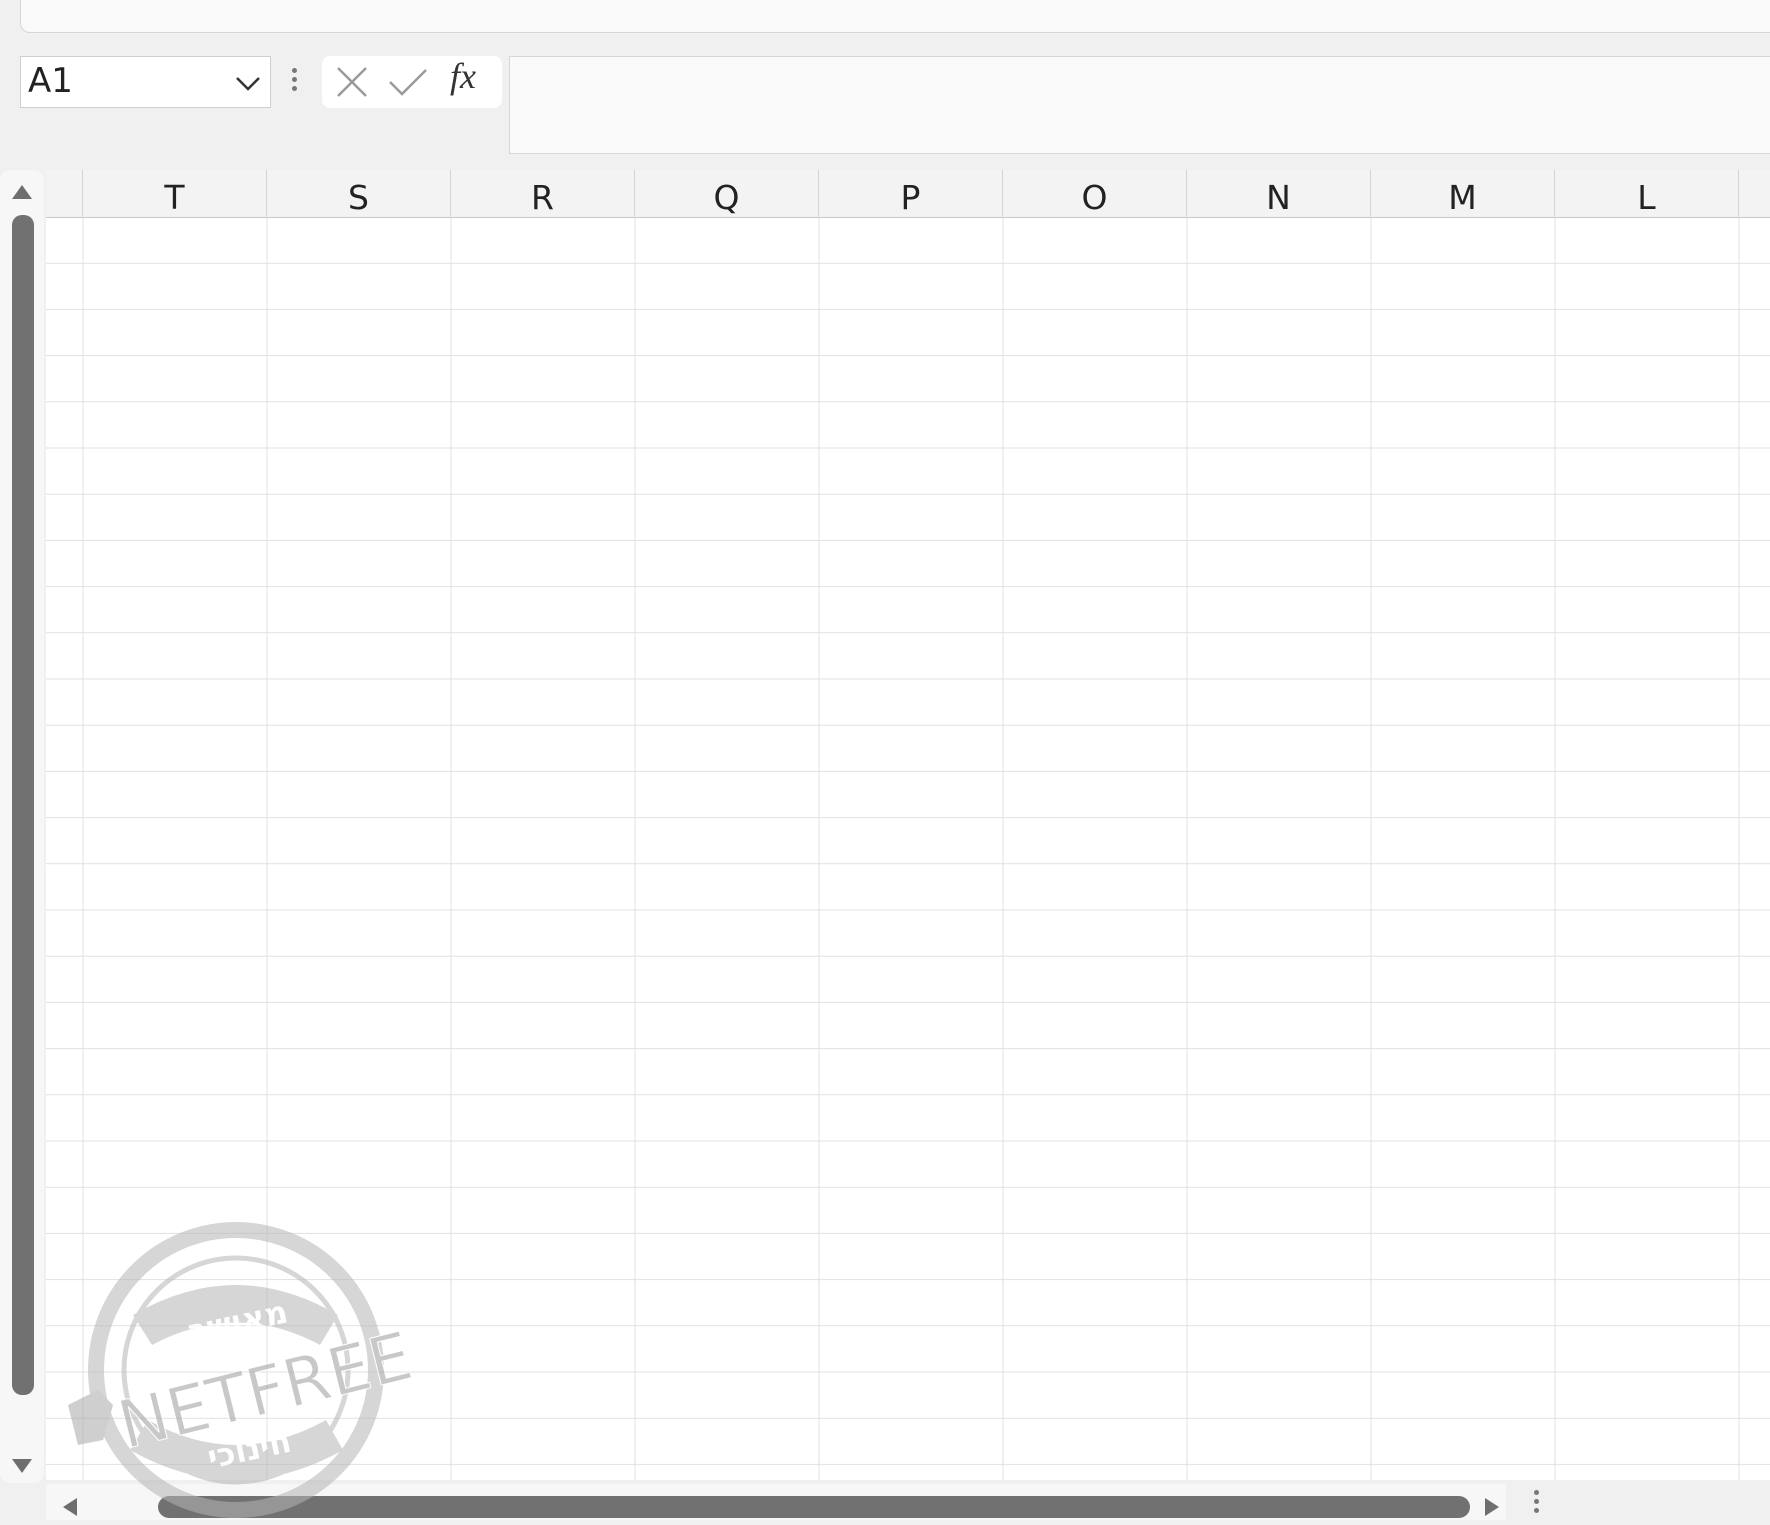  I want to click on scroll-left-arrow-icon, so click(70, 1507).